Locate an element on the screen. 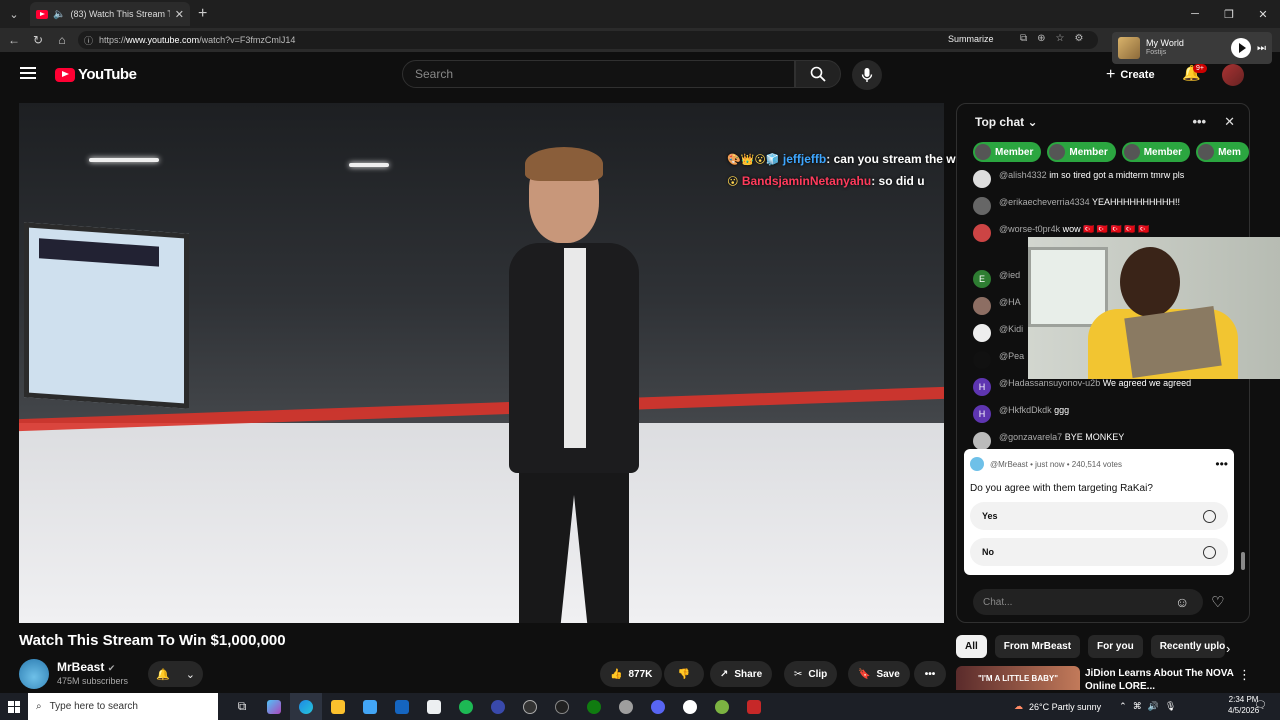 This screenshot has height=720, width=1280. extensions-icon: ⚙ is located at coordinates (1079, 38).